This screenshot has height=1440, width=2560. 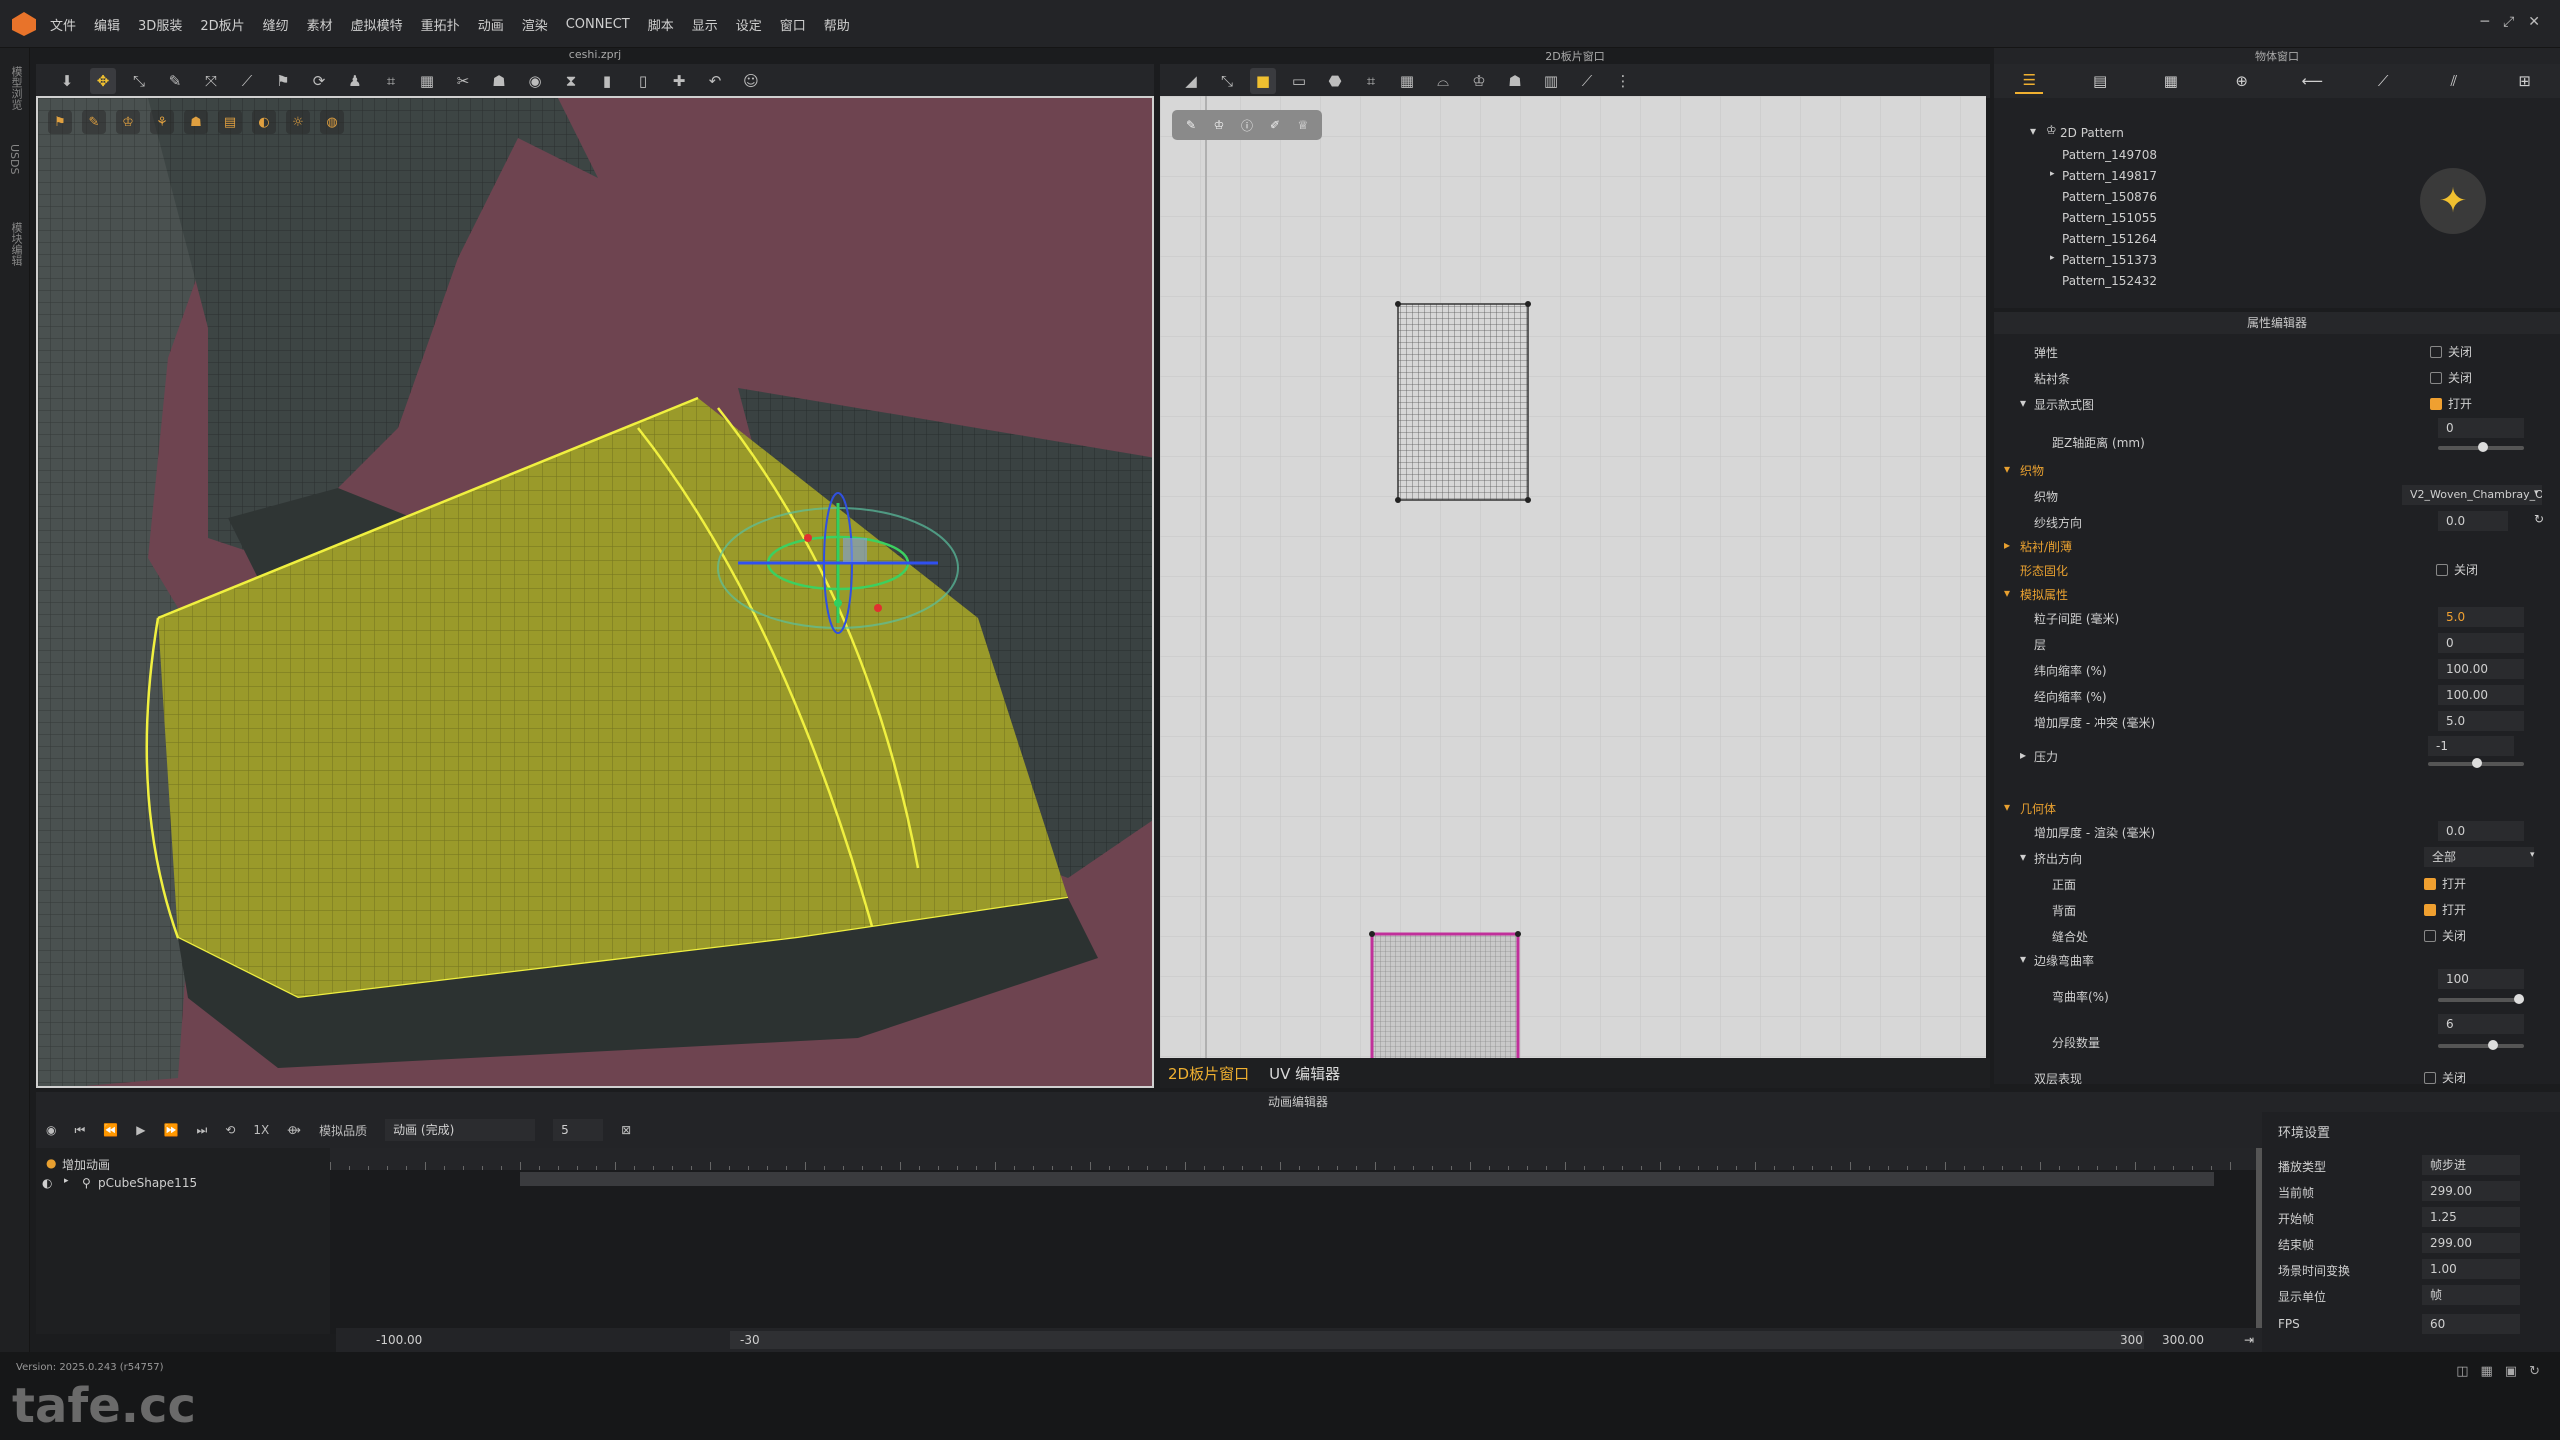 I want to click on toggle-front: 打开, so click(x=2445, y=883).